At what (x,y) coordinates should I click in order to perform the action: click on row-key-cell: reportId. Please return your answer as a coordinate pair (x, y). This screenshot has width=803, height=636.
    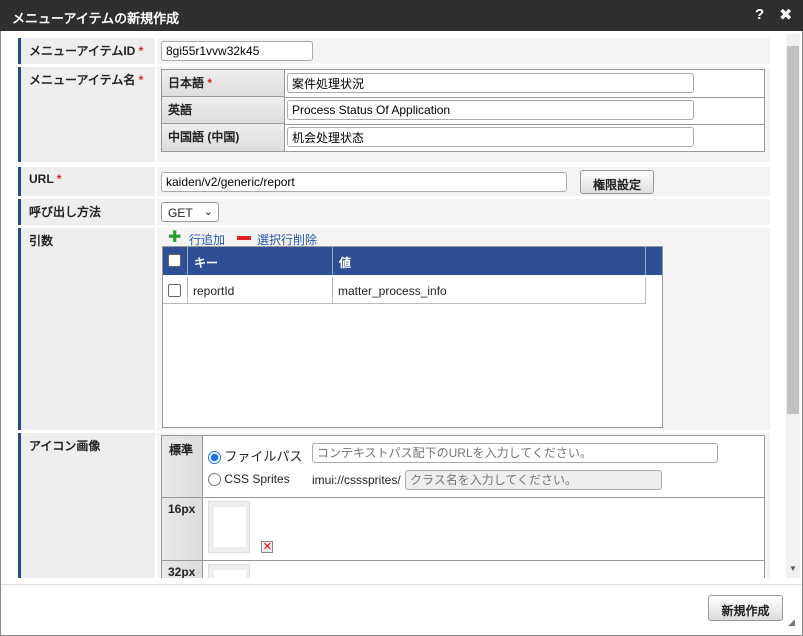
    Looking at the image, I should click on (260, 290).